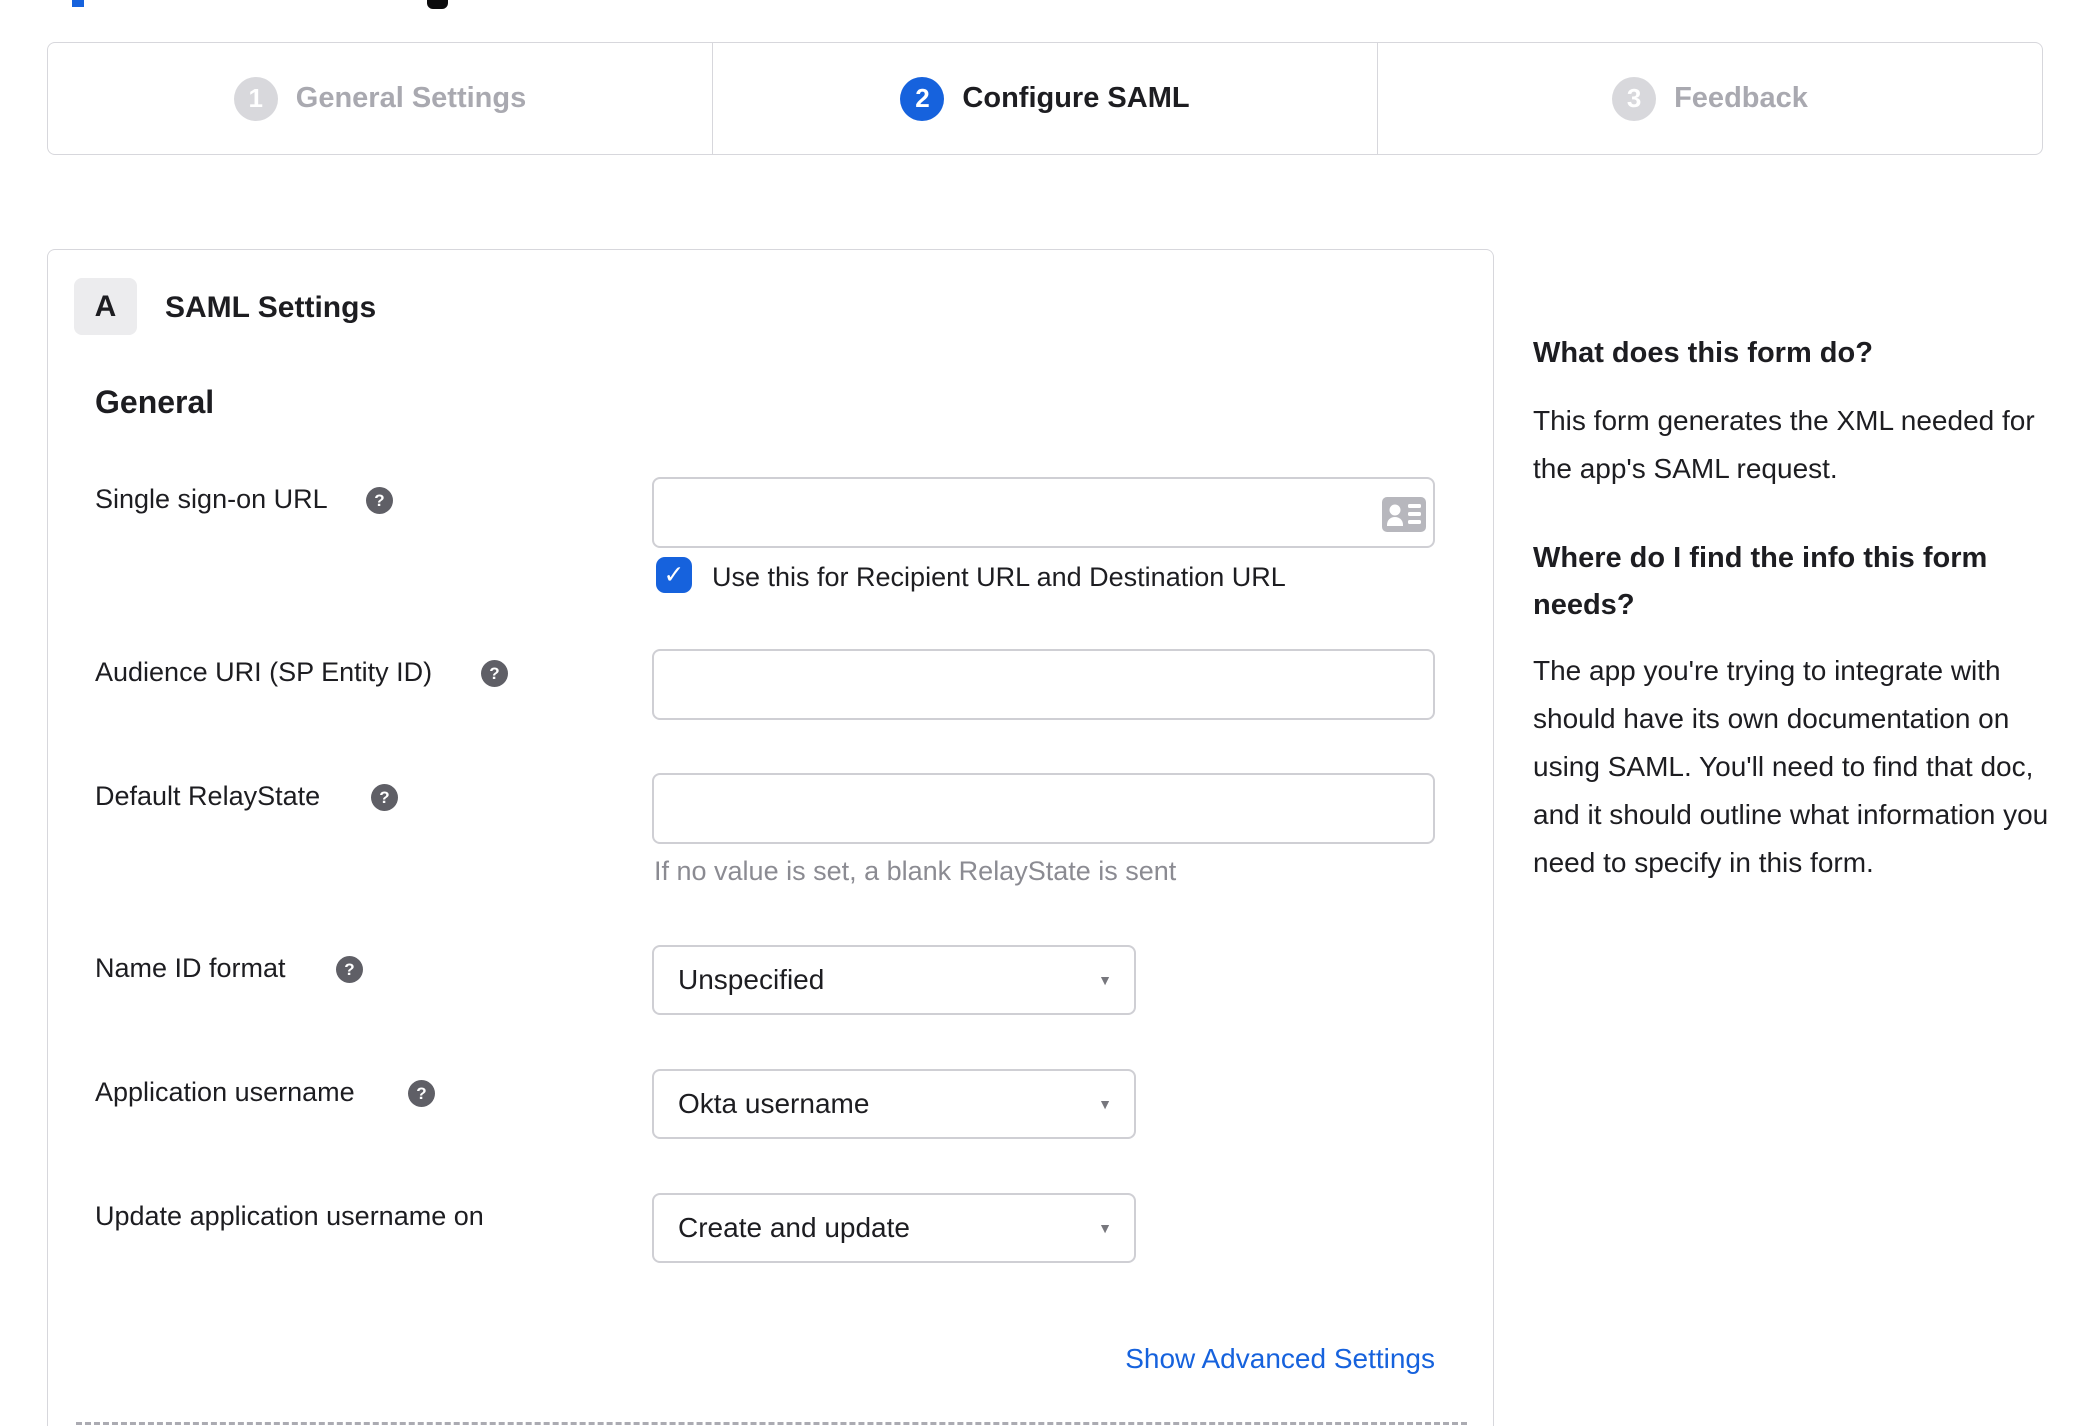  I want to click on sso-url-input, so click(1043, 512).